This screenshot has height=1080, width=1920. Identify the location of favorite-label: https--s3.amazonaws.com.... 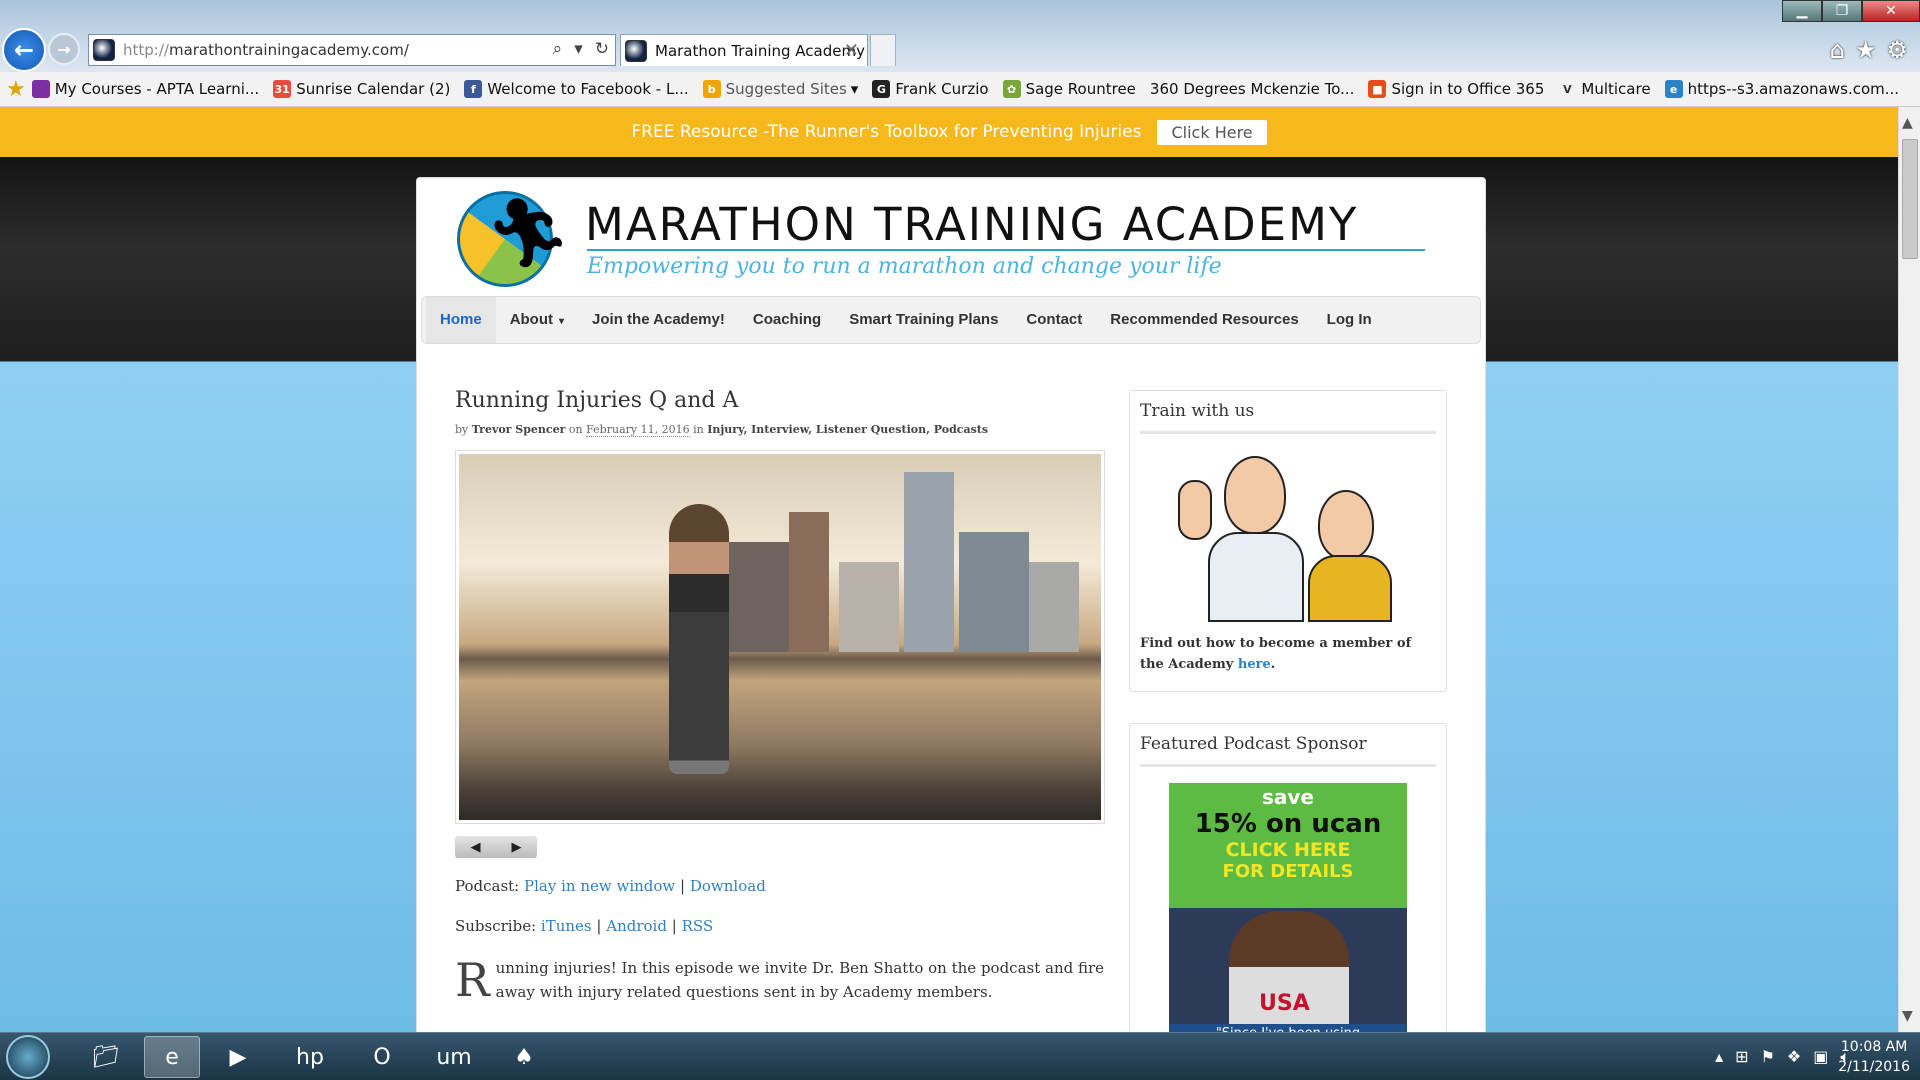
(1793, 89).